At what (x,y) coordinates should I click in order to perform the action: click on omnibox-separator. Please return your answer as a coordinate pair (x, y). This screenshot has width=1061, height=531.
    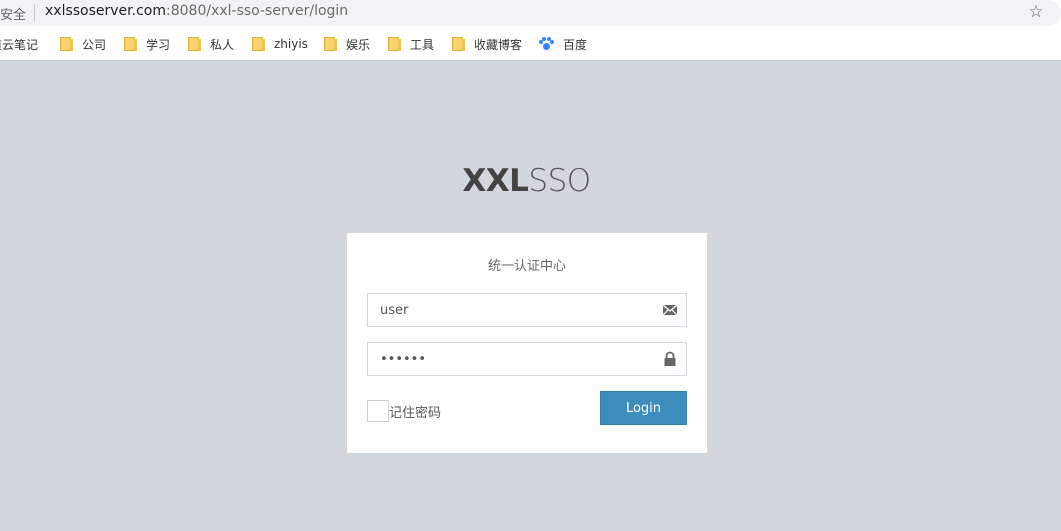
    Looking at the image, I should click on (34, 12).